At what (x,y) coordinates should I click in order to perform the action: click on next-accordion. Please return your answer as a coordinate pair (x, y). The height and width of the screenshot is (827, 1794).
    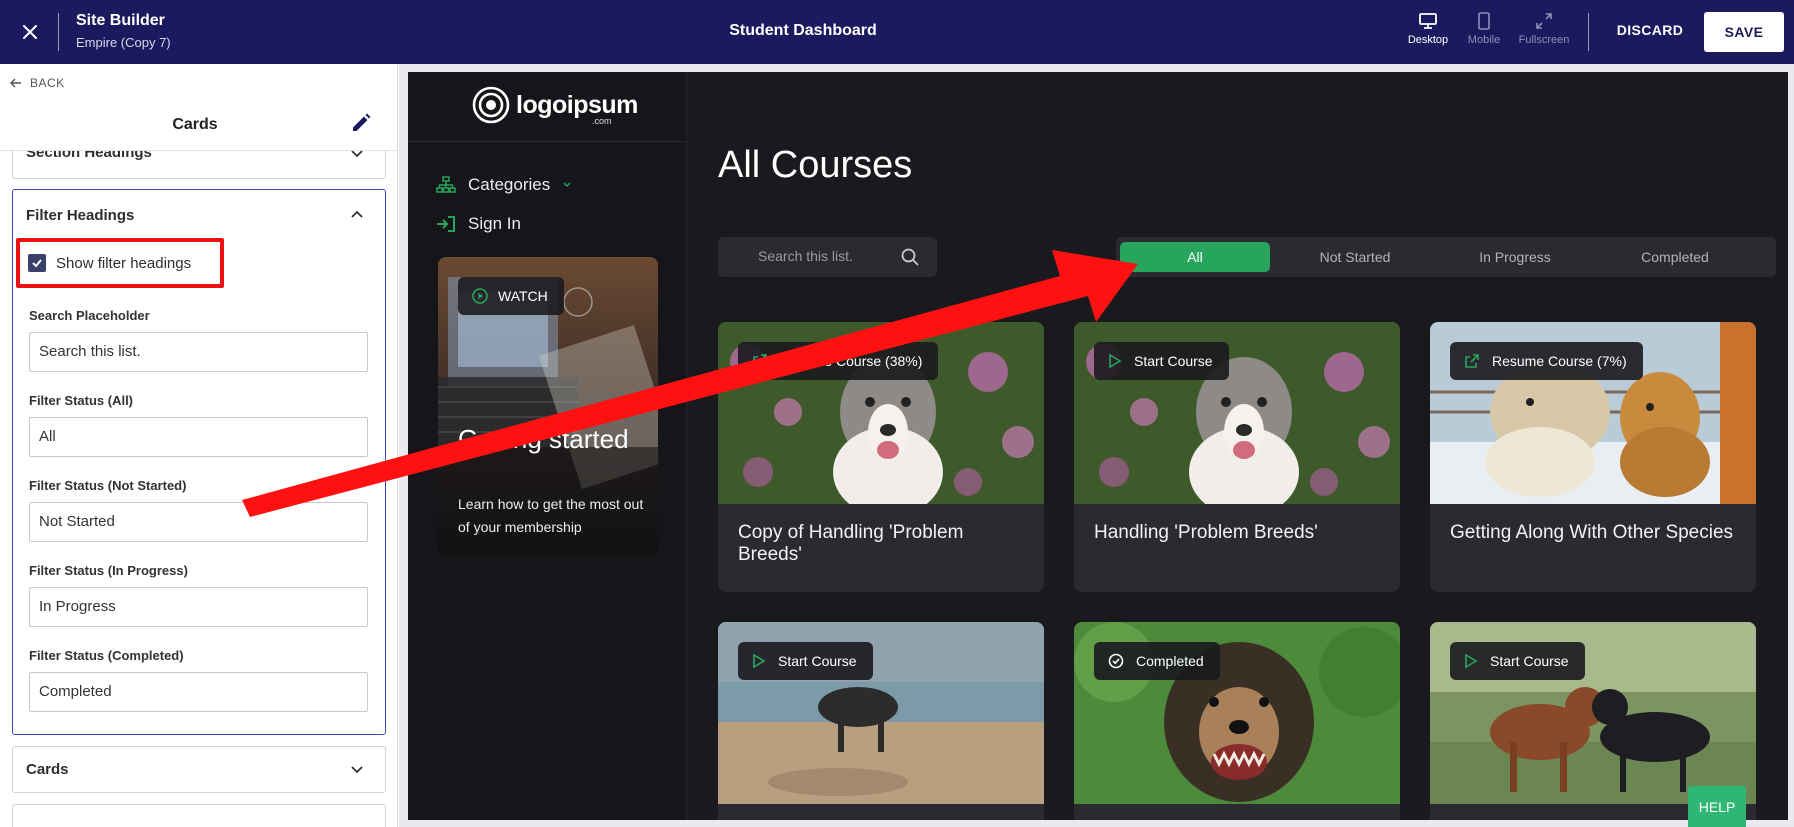
    Looking at the image, I should click on (199, 815).